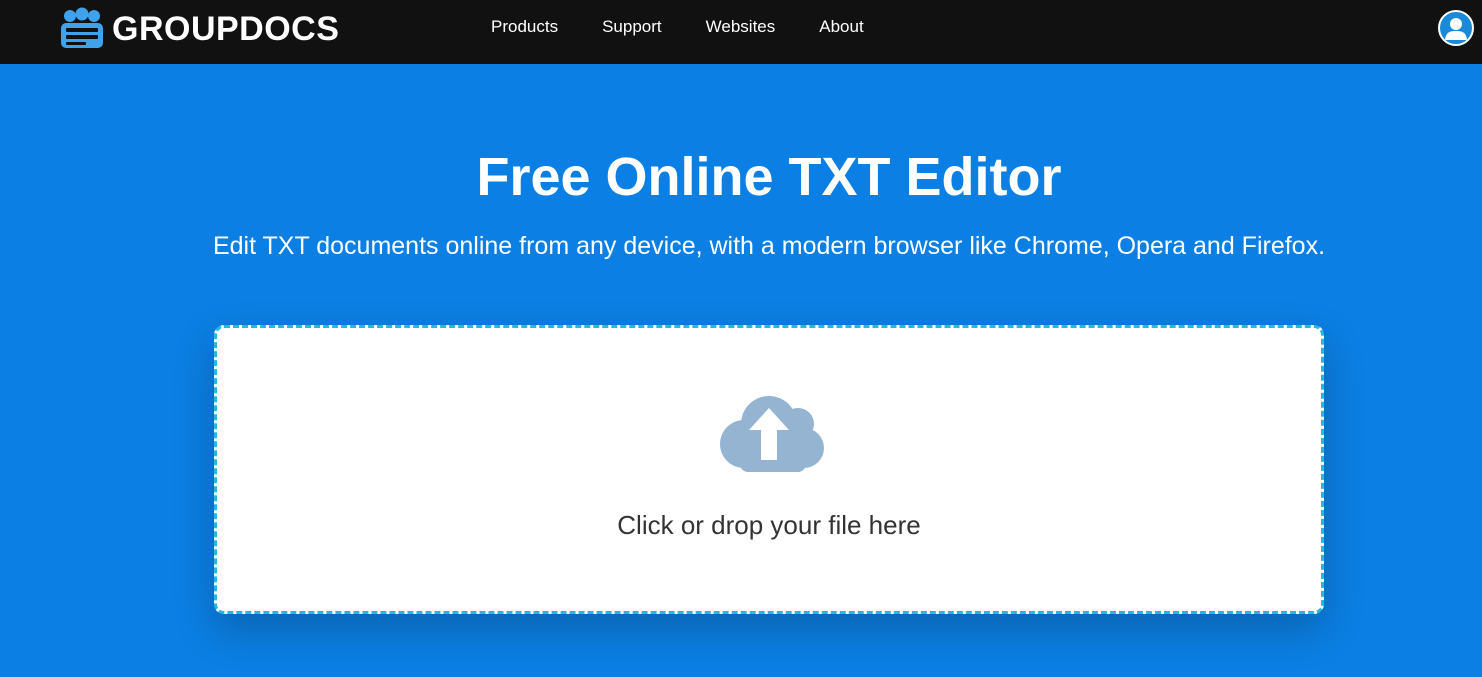 This screenshot has width=1482, height=677. I want to click on logo-text: GROUPDOCS, so click(226, 29).